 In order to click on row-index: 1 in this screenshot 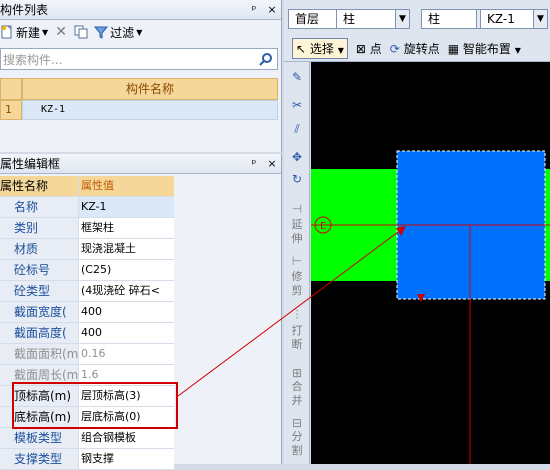, I will do `click(11, 110)`.